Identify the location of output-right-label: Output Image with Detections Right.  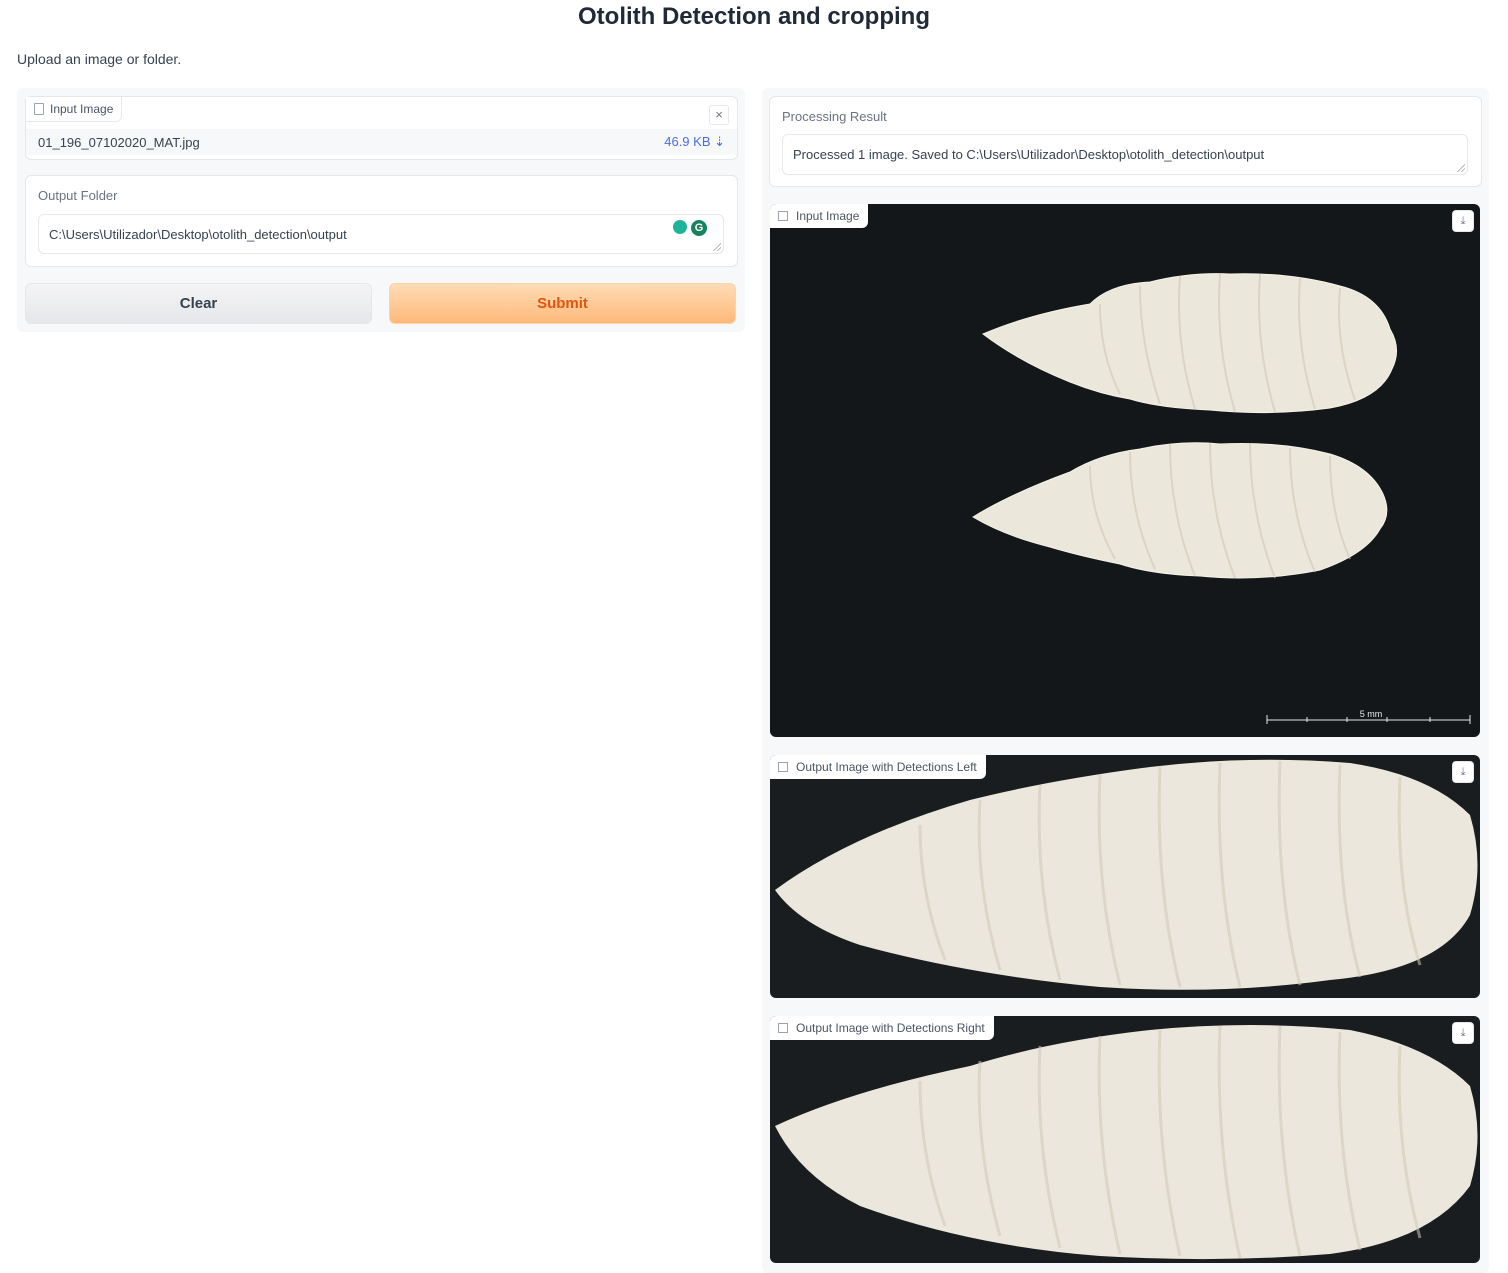
(890, 1028).